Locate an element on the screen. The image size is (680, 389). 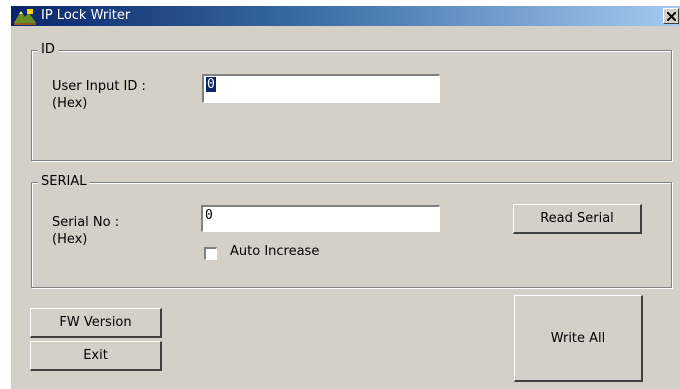
close-icon is located at coordinates (671, 16).